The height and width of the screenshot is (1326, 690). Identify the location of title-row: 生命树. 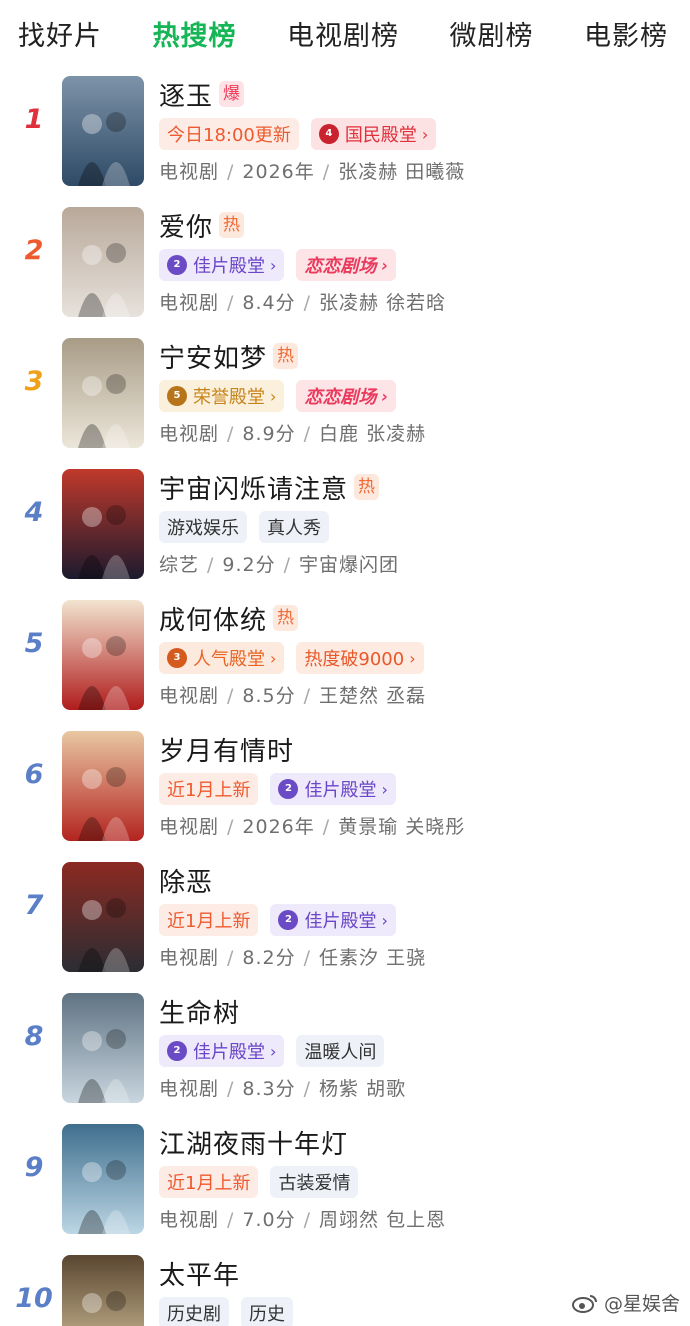
(199, 1011).